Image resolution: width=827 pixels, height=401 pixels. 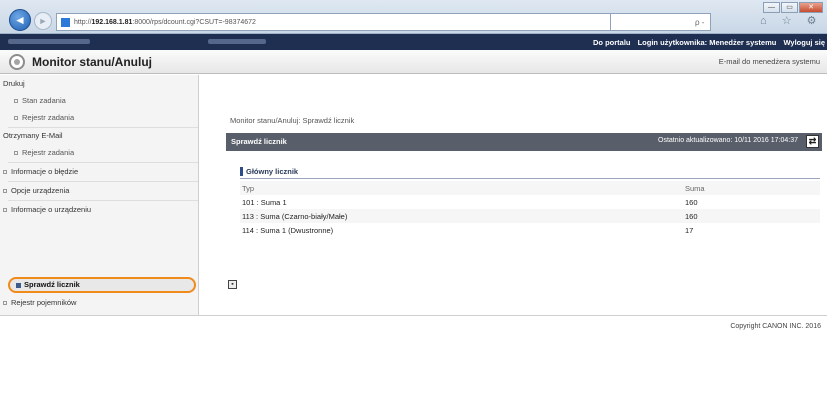 I want to click on home-favorites-settings-icons: ⌂ ☆ ⚙, so click(x=791, y=20).